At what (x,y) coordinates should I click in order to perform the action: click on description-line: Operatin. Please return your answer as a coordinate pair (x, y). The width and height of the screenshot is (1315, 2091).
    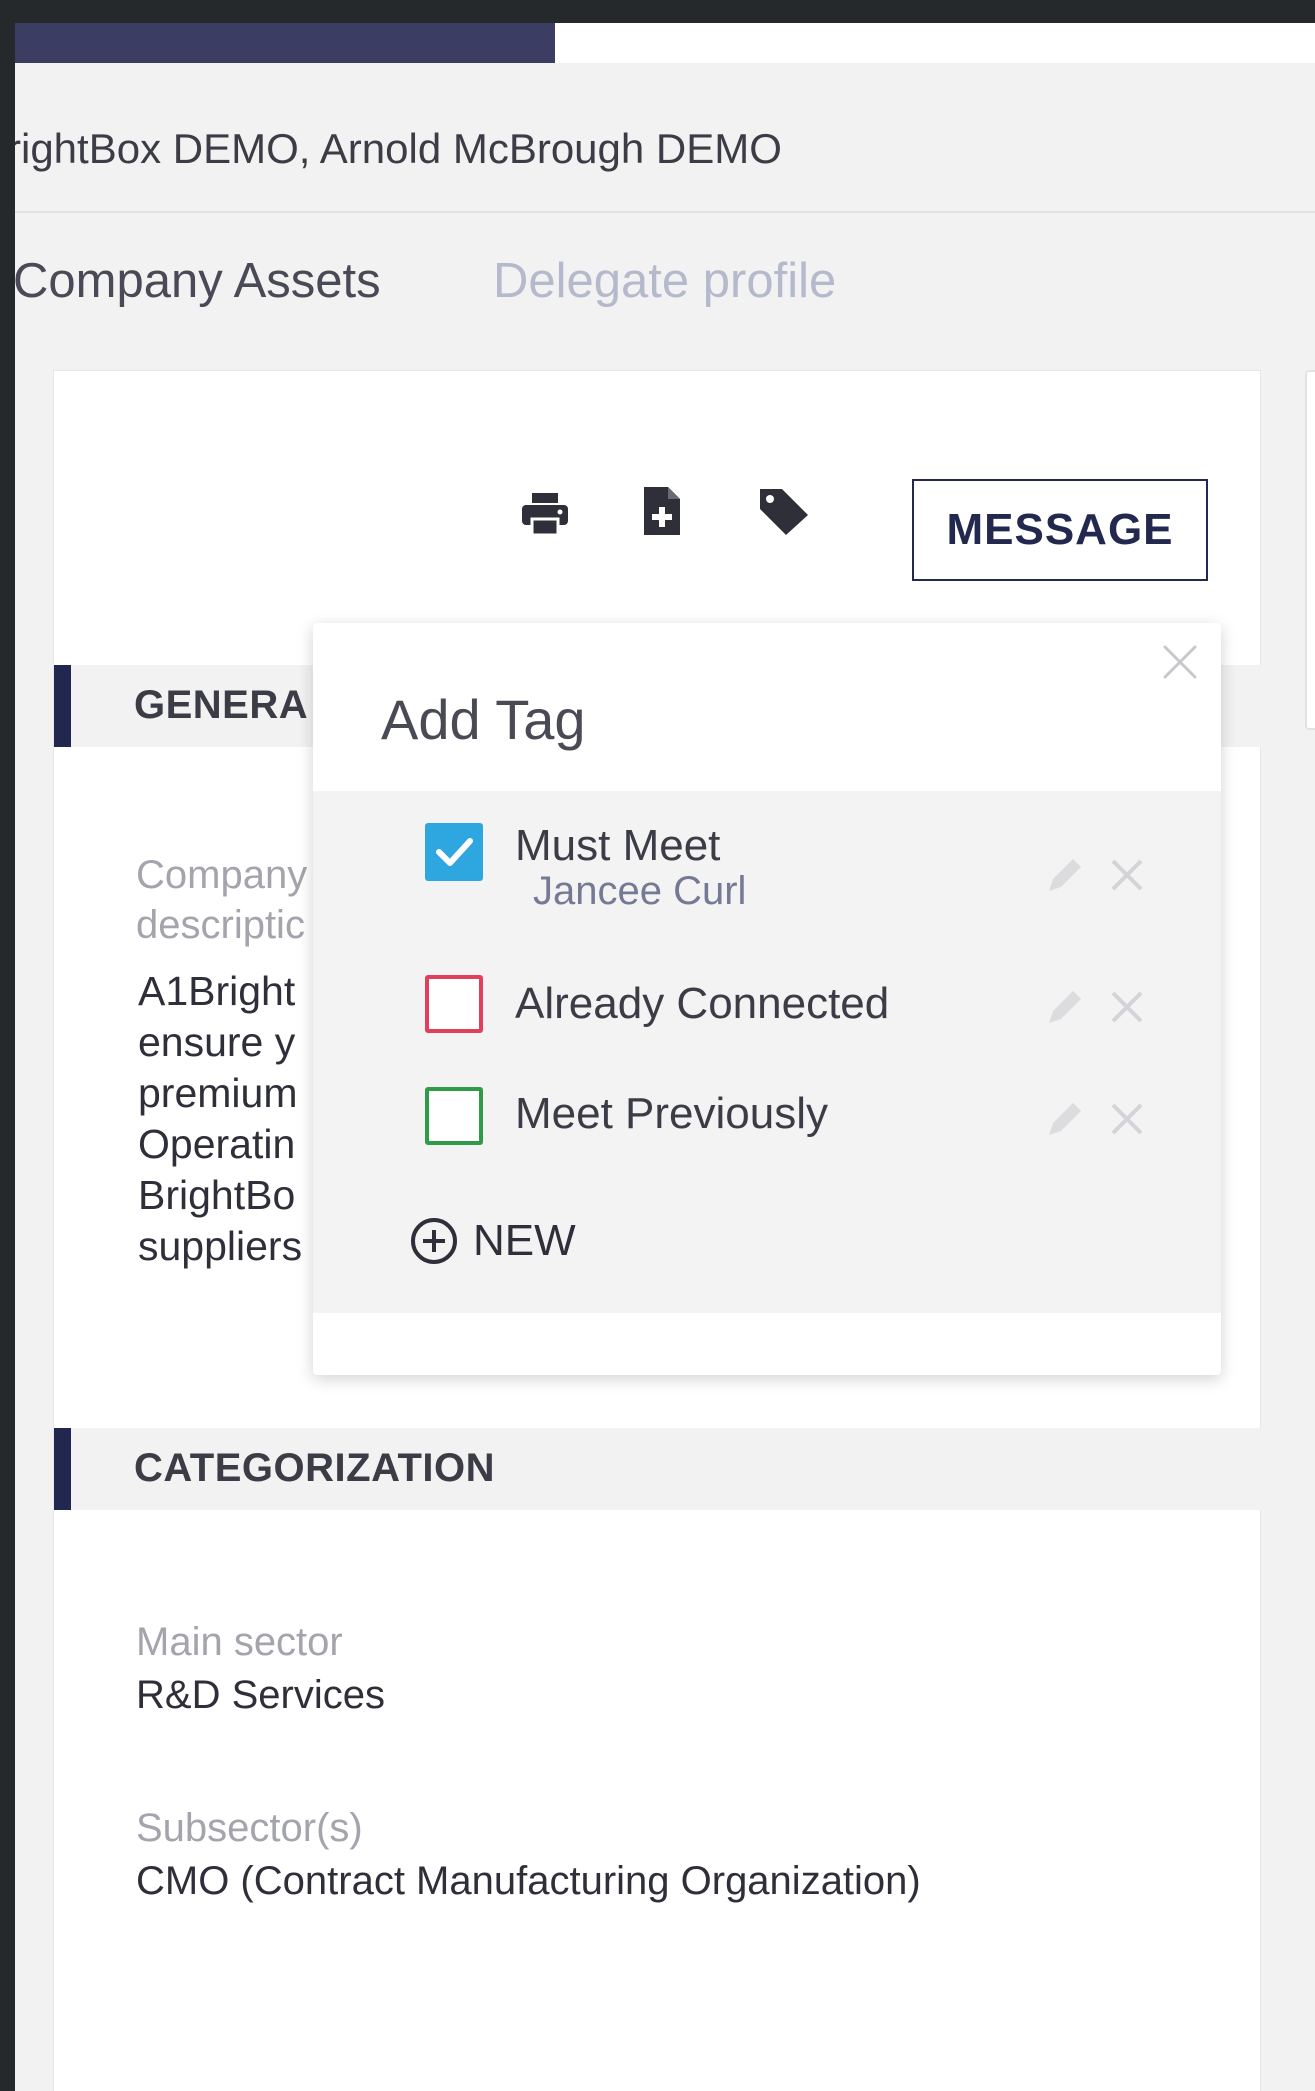
    Looking at the image, I should click on (217, 1144).